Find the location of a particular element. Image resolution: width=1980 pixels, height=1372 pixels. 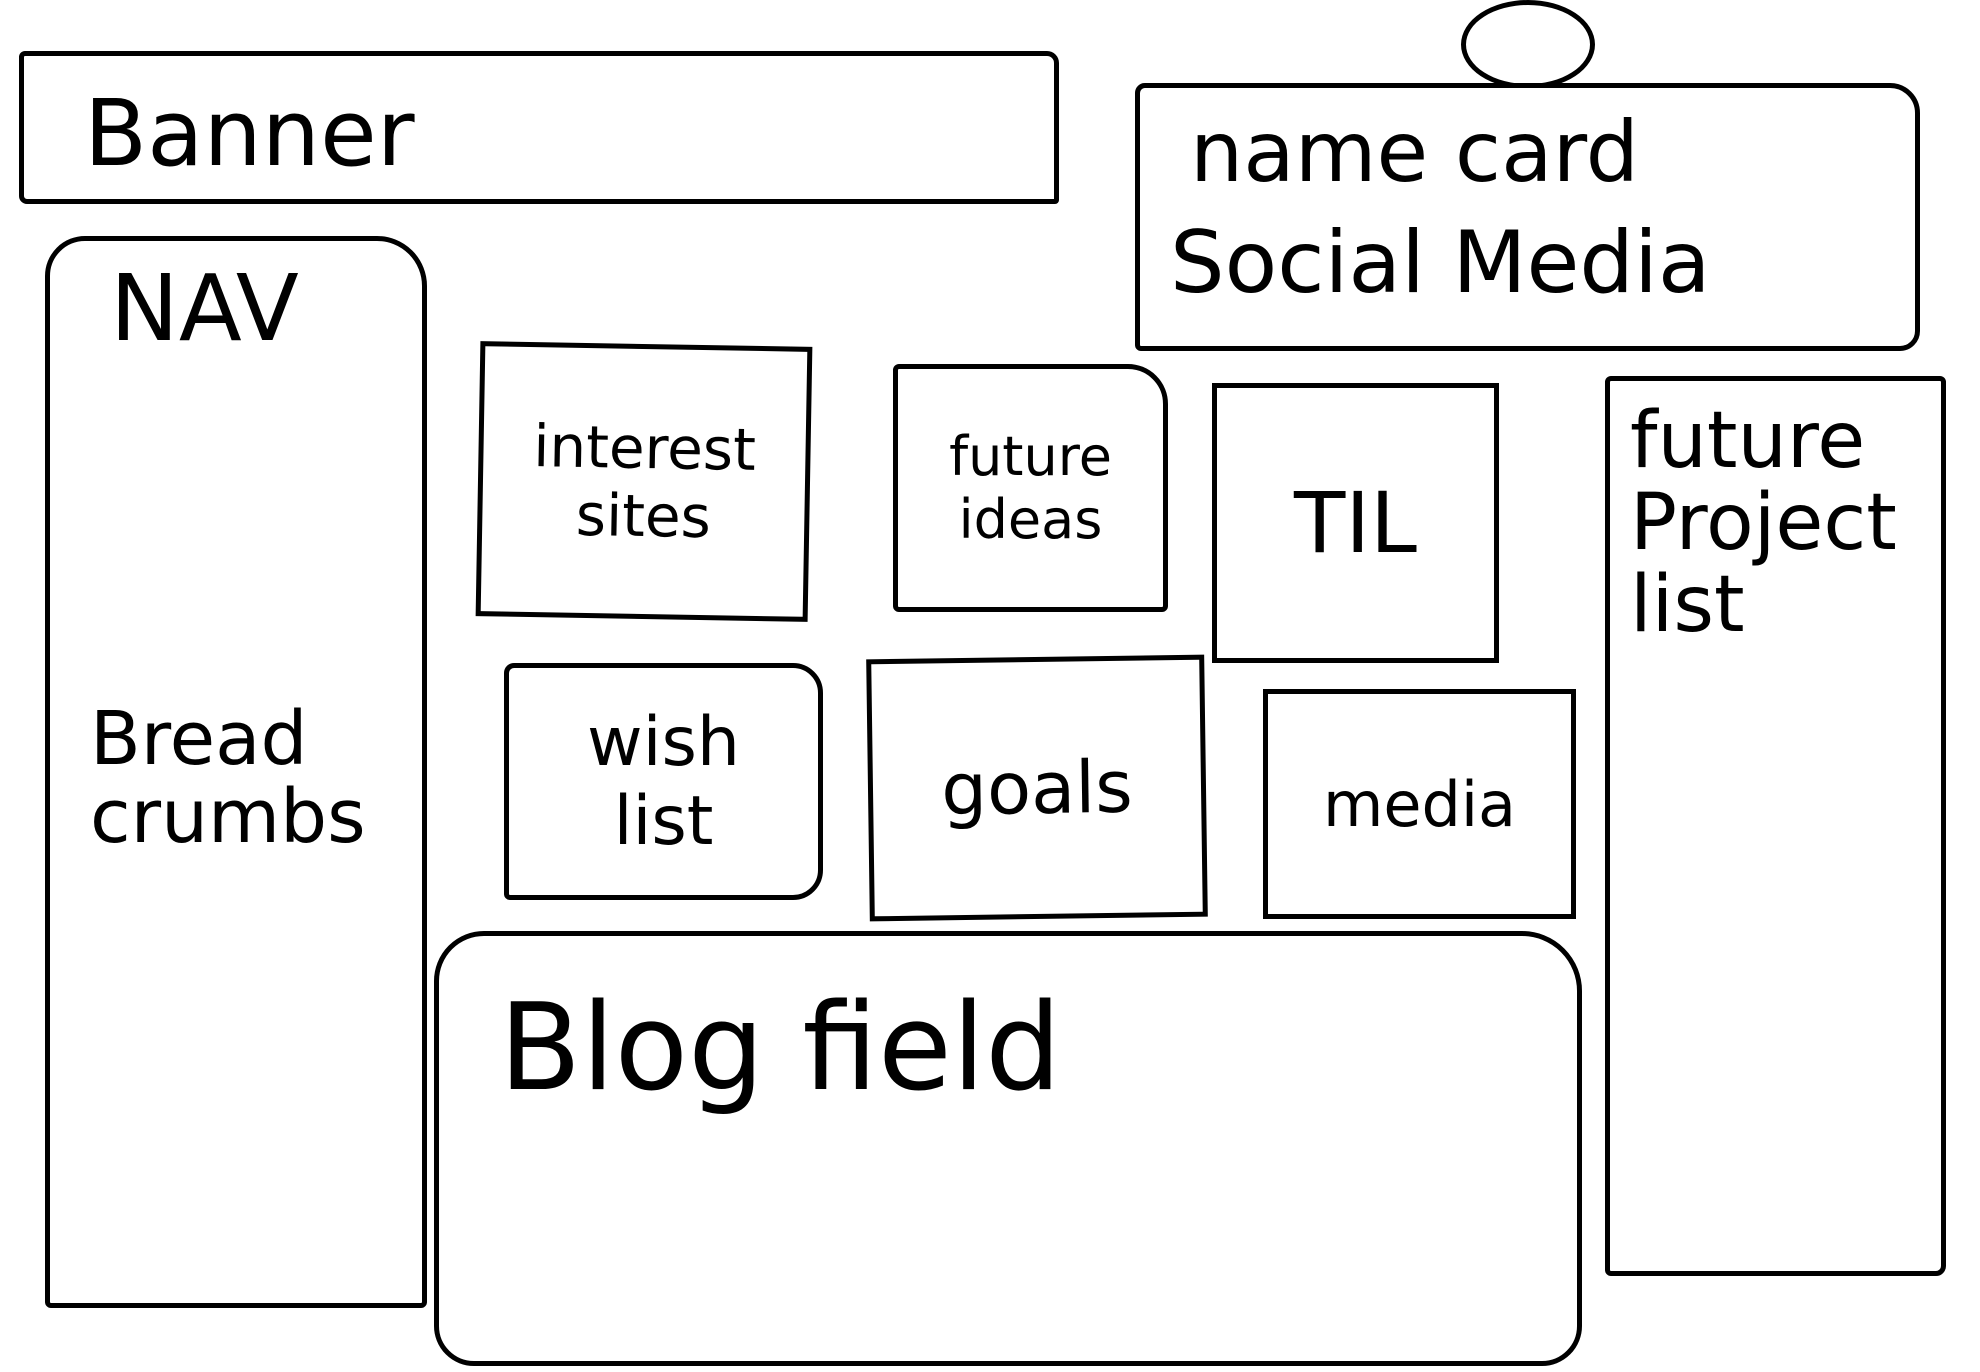

future-project-list: future Project list is located at coordinates (1775, 826).